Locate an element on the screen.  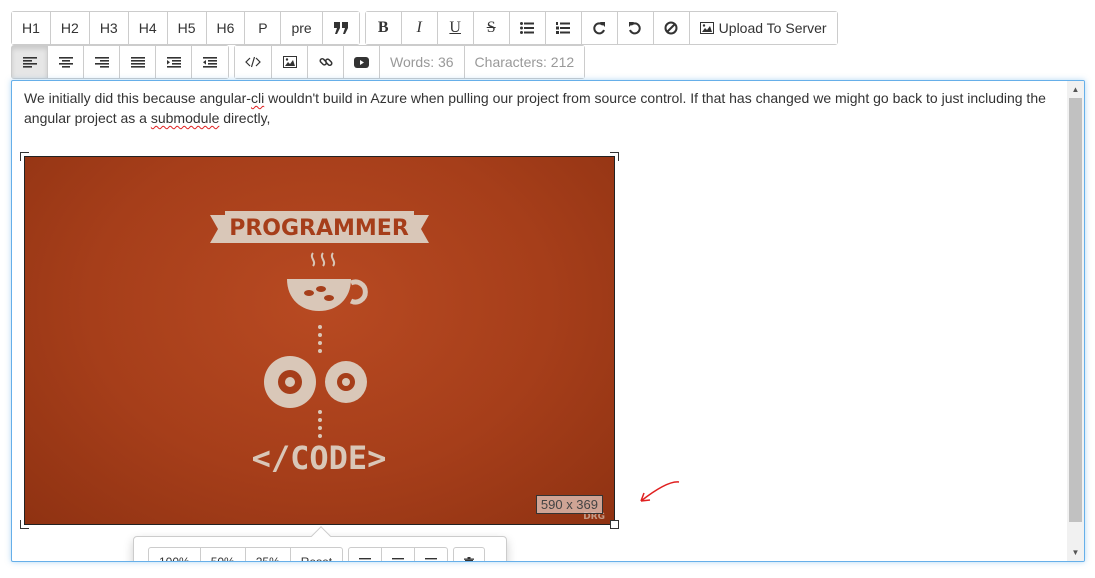
h2-button: H2 is located at coordinates (70, 28).